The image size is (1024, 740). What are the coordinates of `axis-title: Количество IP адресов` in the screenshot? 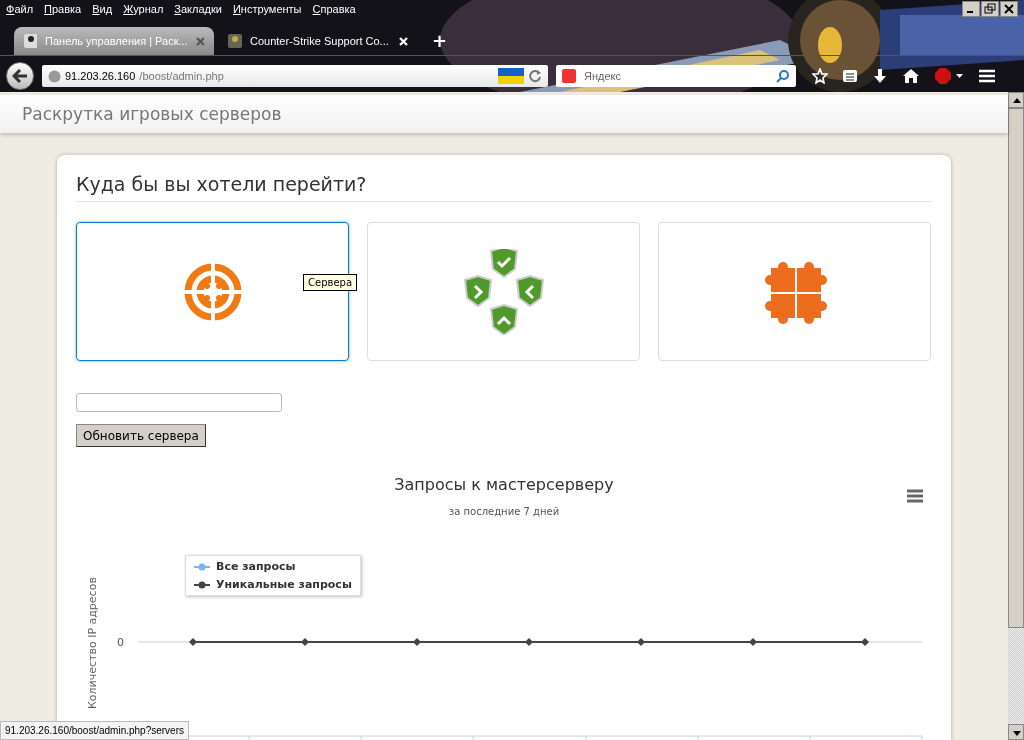 It's located at (92, 643).